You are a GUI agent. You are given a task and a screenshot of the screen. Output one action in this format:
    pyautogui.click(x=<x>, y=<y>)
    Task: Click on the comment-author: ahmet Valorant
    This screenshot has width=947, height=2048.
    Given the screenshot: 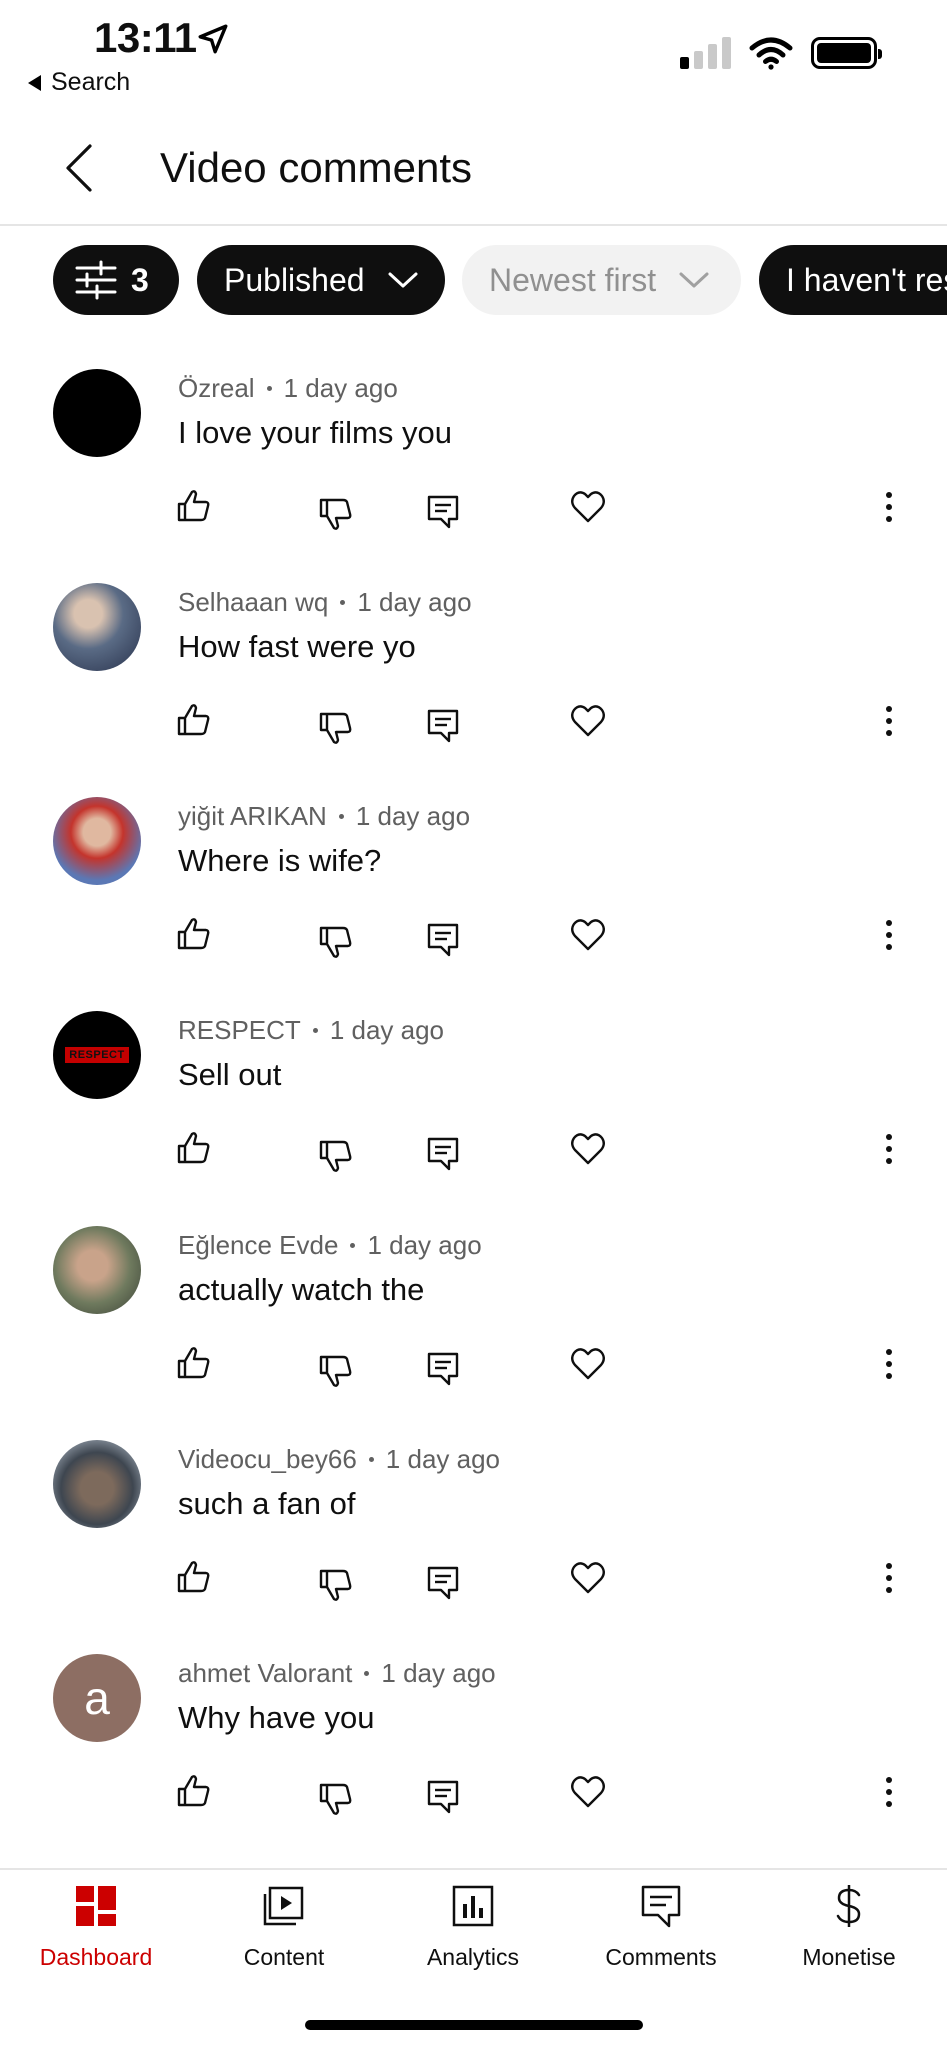 What is the action you would take?
    pyautogui.click(x=265, y=1673)
    